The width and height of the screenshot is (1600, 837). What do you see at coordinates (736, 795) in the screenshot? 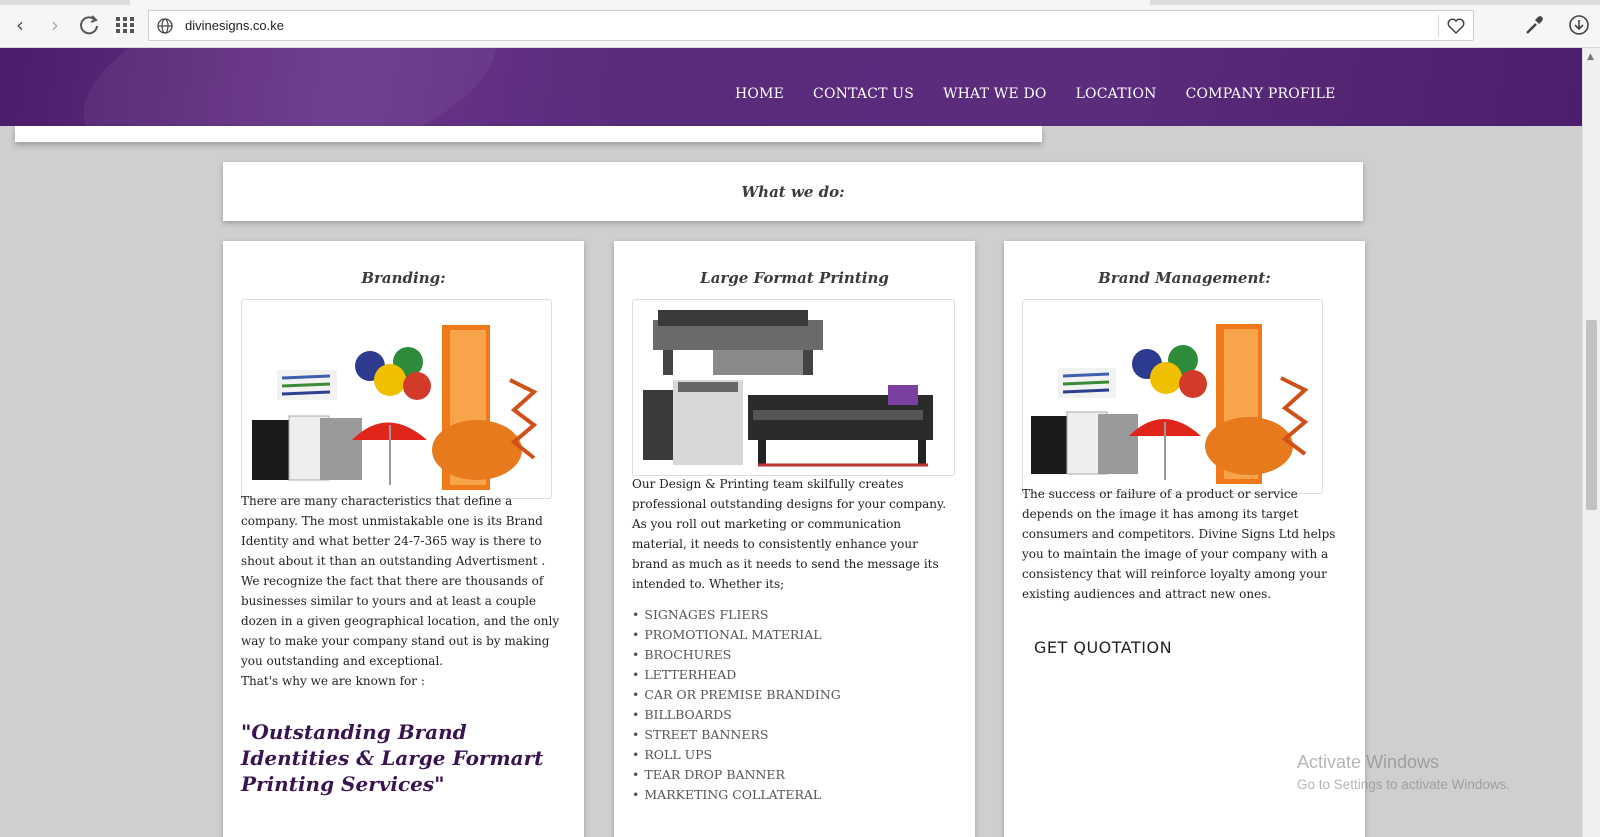
I see `list-item: MARKETING COLLATERAL` at bounding box center [736, 795].